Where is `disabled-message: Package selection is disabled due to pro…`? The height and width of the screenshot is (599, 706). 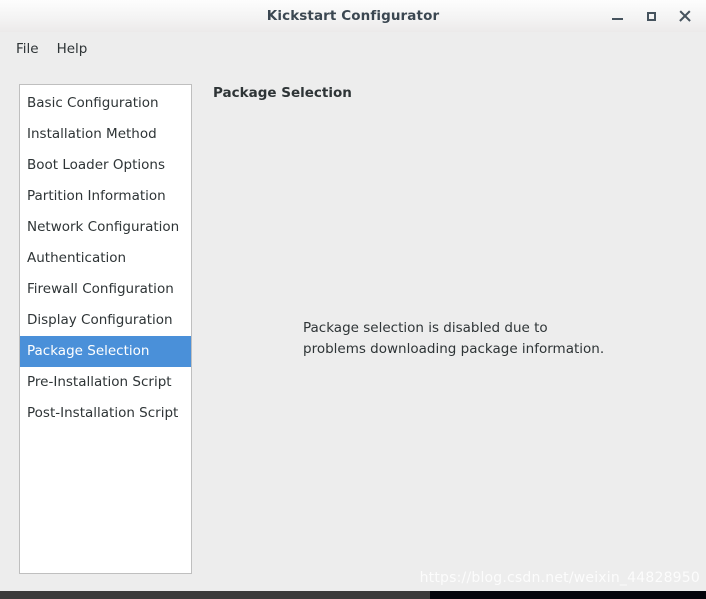
disabled-message: Package selection is disabled due to pro… is located at coordinates (453, 339).